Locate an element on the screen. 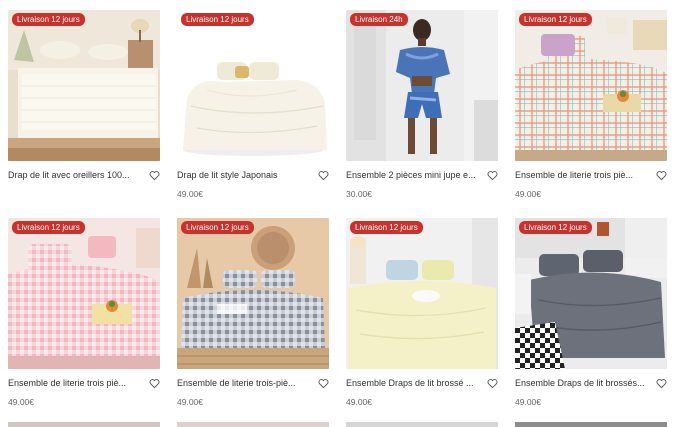  delivery-badge: Livraison 24h is located at coordinates (379, 19).